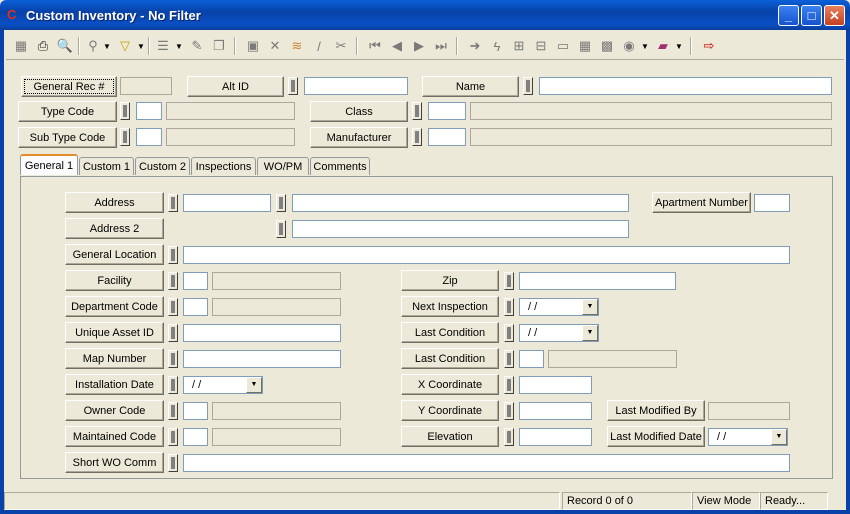 Image resolution: width=850 pixels, height=514 pixels. What do you see at coordinates (685, 86) in the screenshot?
I see `name-field` at bounding box center [685, 86].